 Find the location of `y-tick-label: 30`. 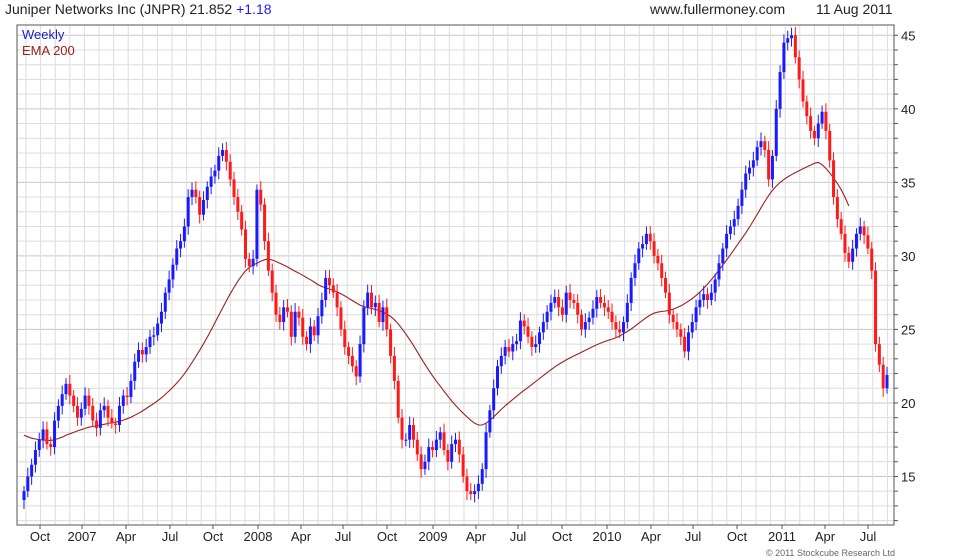

y-tick-label: 30 is located at coordinates (908, 256).